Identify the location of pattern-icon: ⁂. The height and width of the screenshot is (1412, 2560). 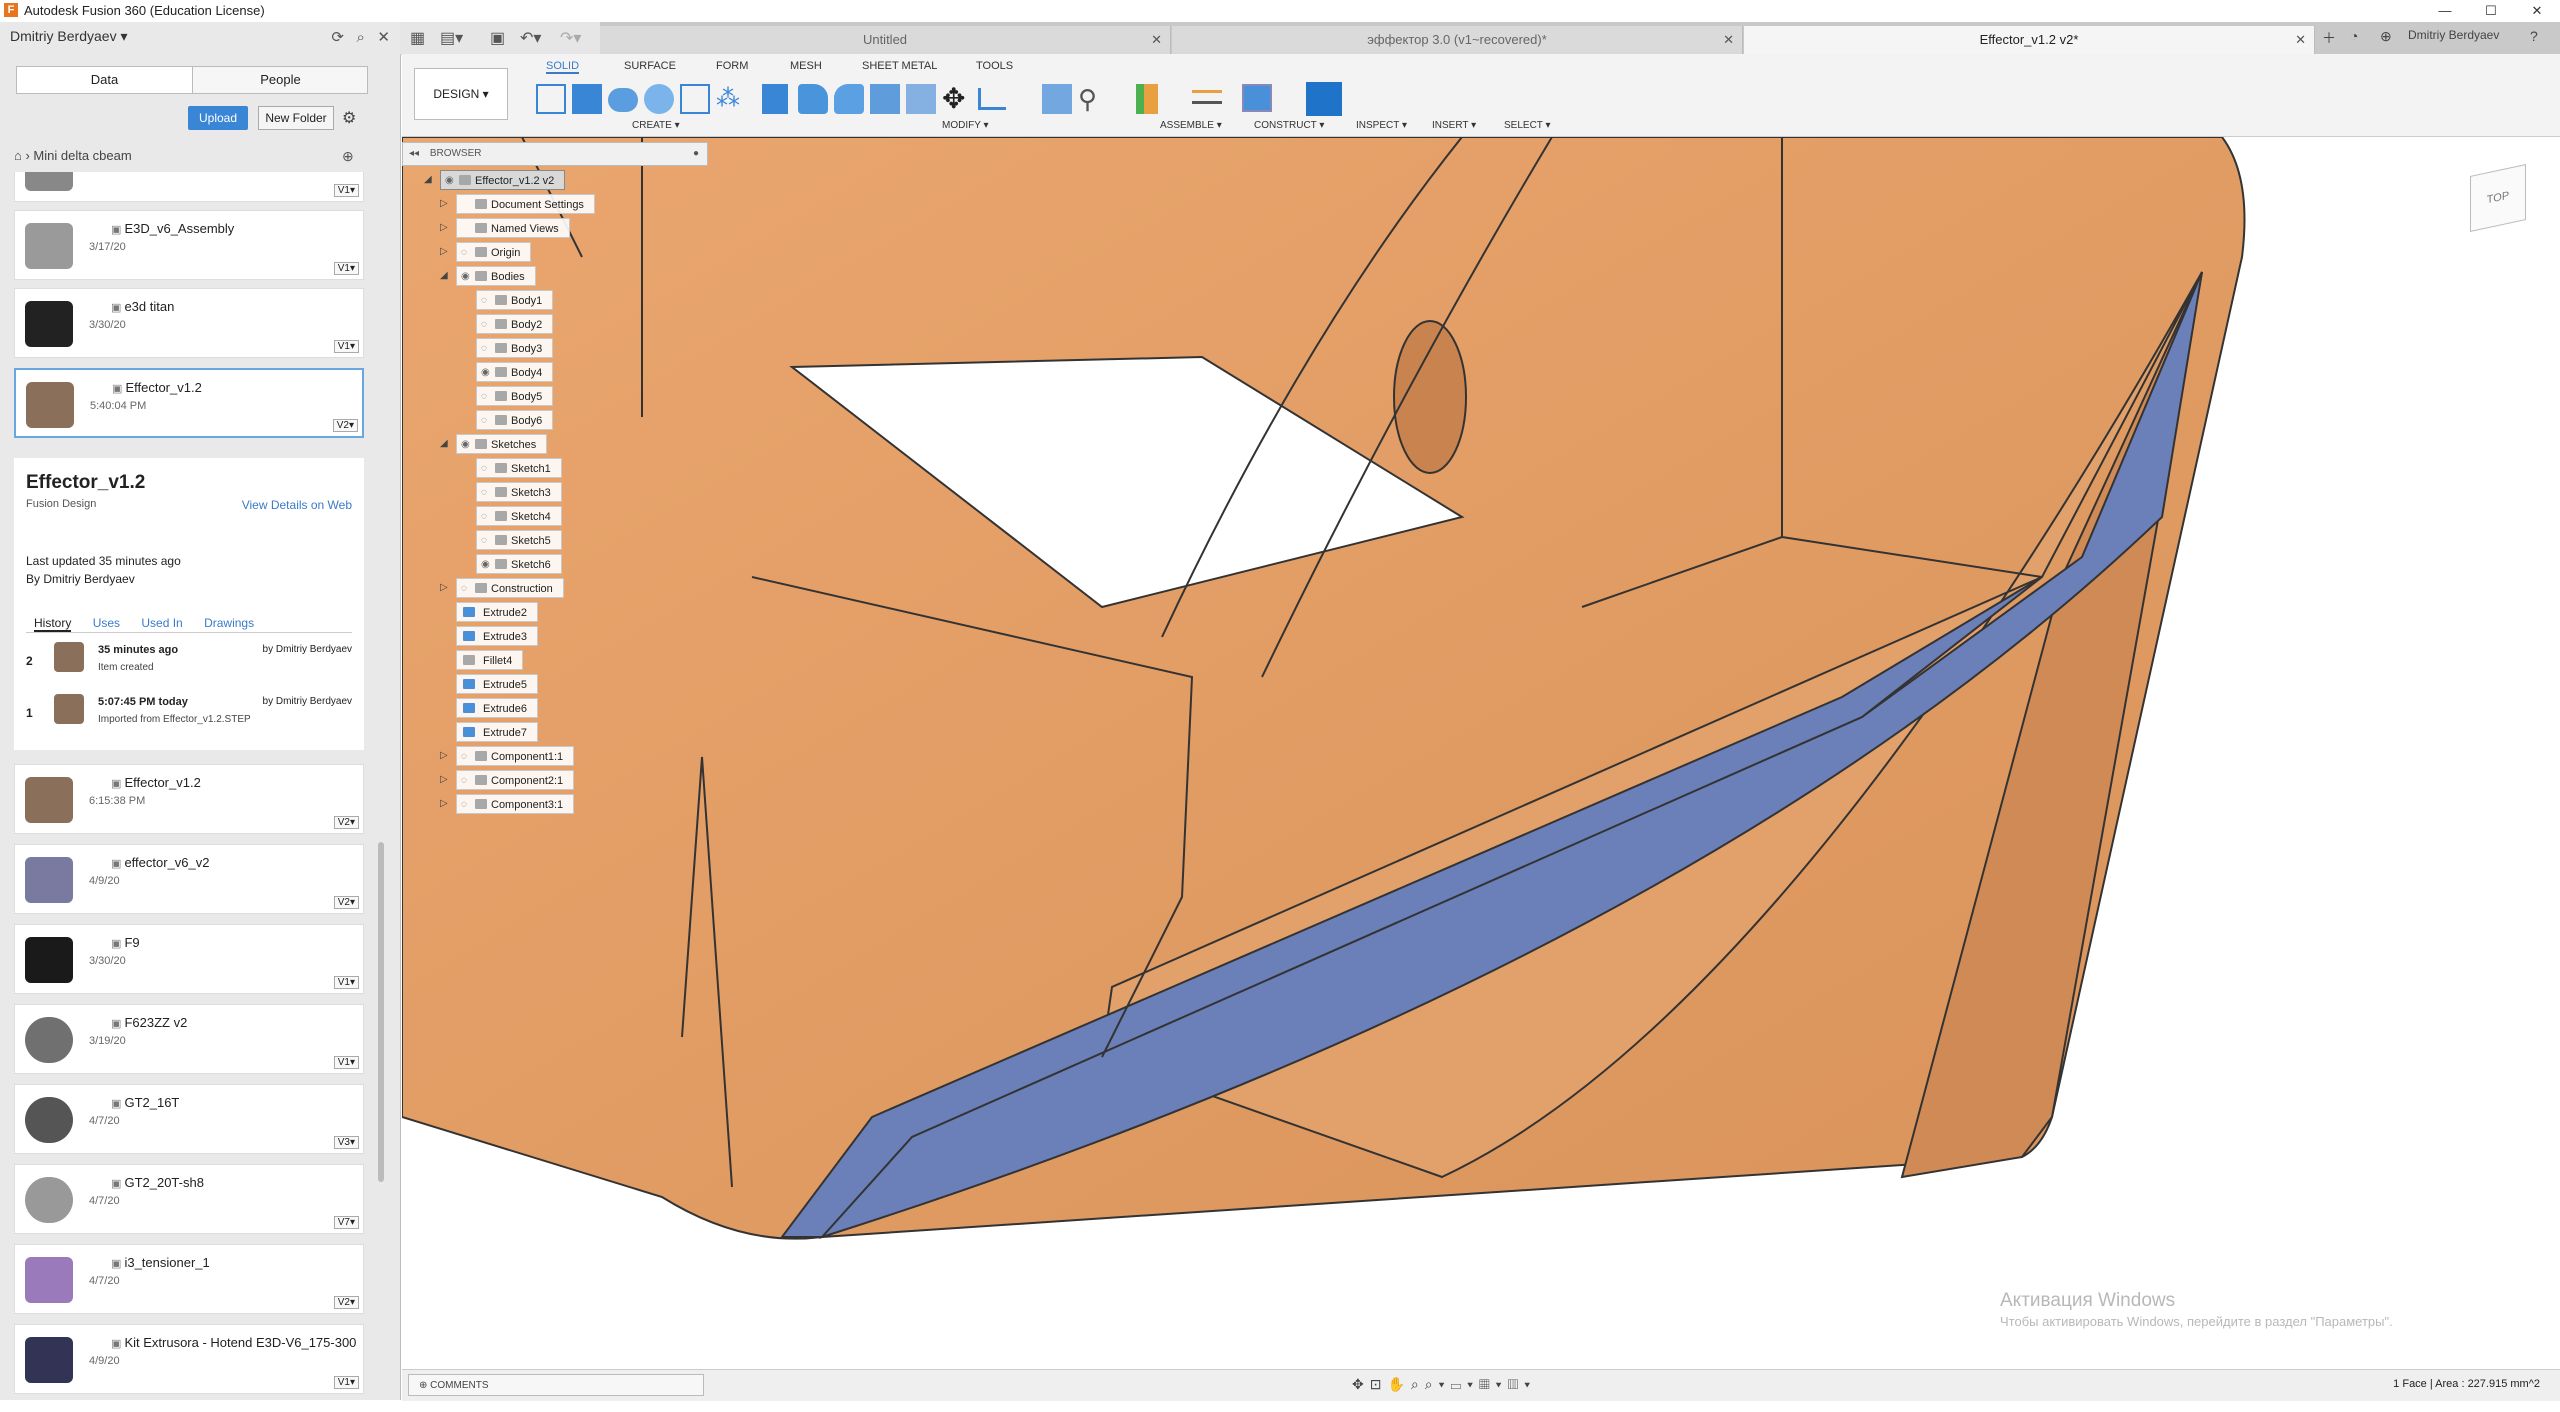
(728, 98).